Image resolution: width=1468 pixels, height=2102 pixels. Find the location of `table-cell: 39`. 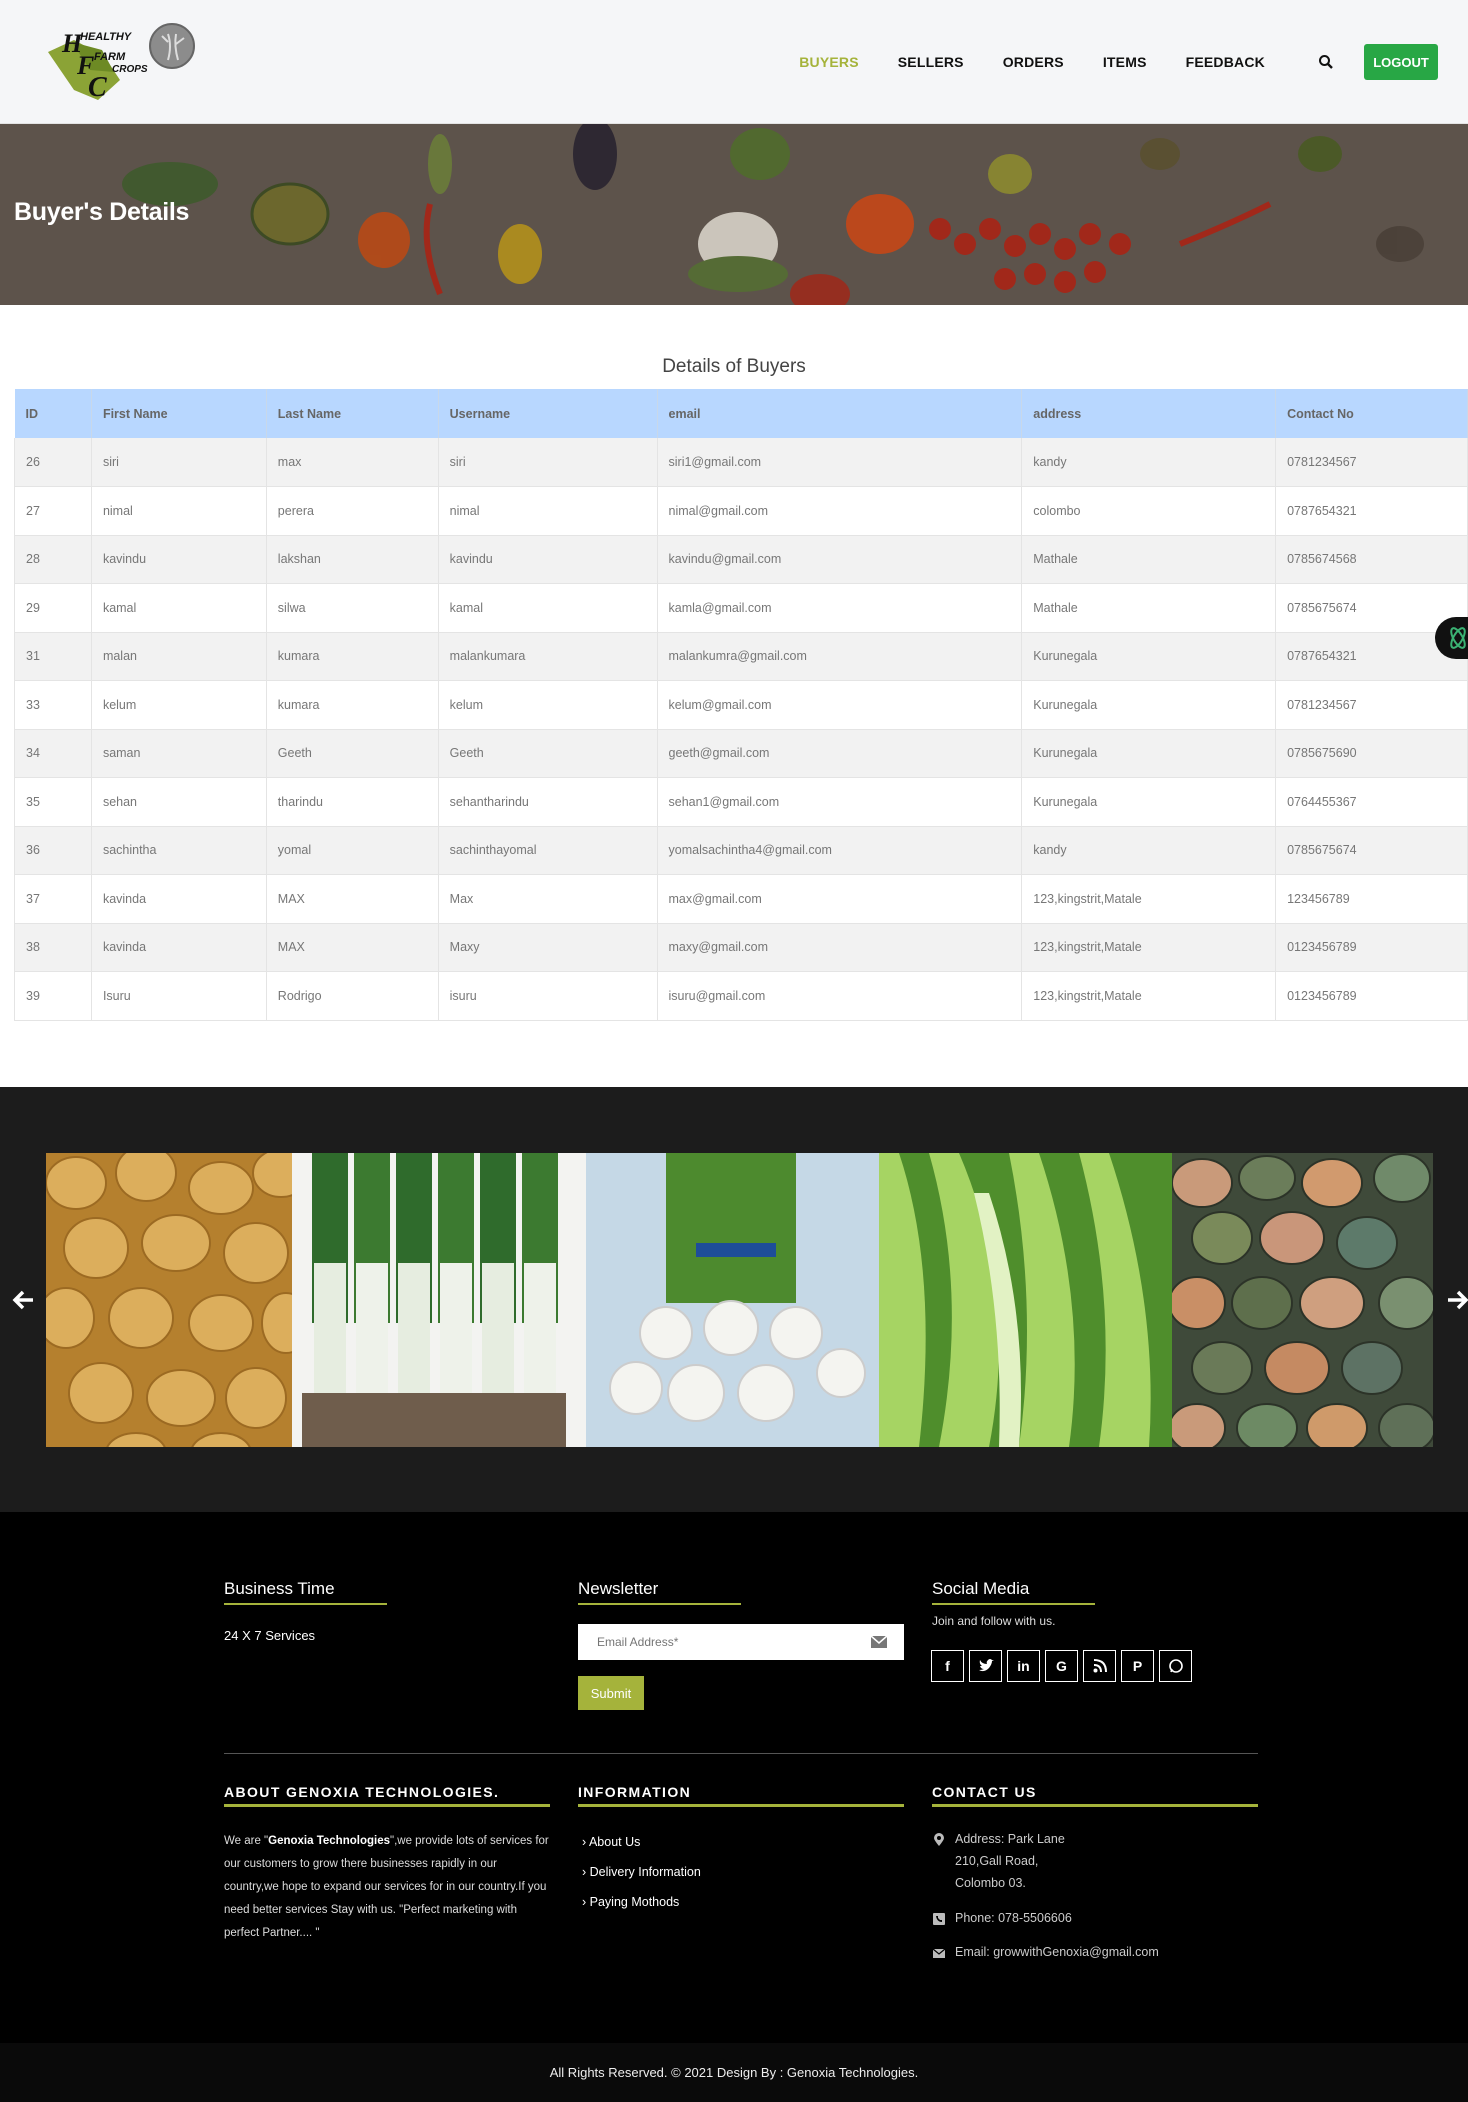

table-cell: 39 is located at coordinates (53, 996).